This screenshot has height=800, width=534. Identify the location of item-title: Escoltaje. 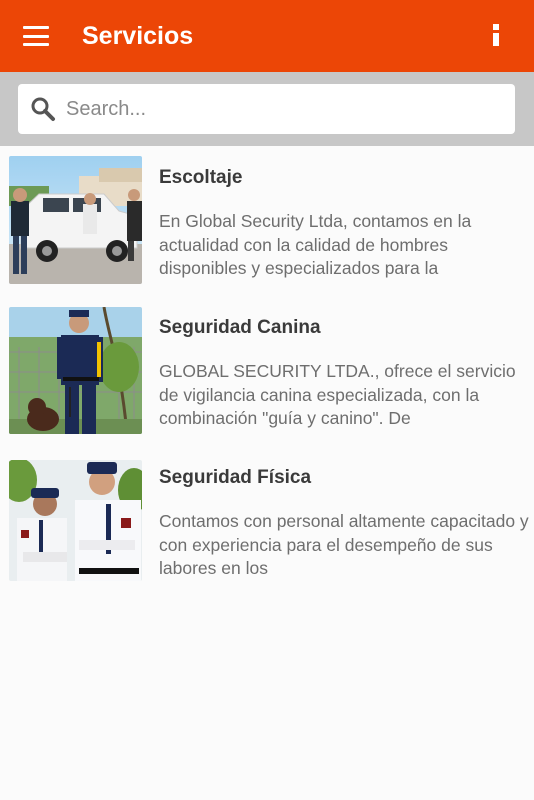
(201, 177).